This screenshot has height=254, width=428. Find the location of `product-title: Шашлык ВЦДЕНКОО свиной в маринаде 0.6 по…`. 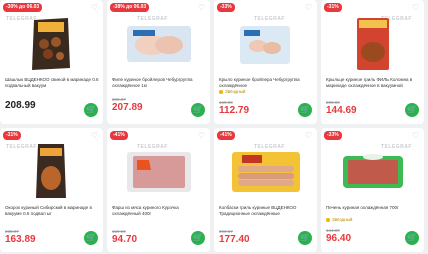

product-title: Шашлык ВЦДЕНКОО свиной в маринаде 0.6 по… is located at coordinates (52, 82).